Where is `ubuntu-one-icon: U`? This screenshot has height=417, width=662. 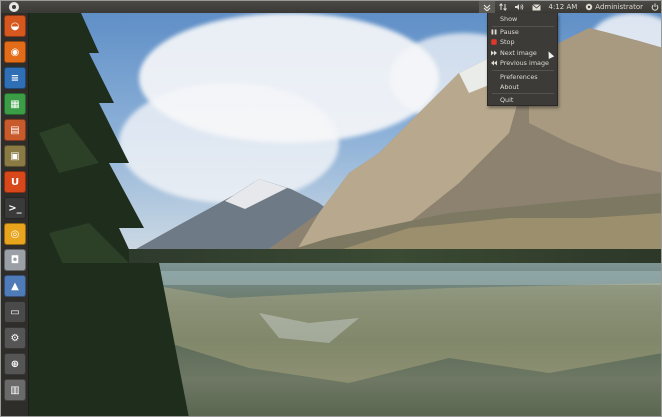
ubuntu-one-icon: U is located at coordinates (15, 182).